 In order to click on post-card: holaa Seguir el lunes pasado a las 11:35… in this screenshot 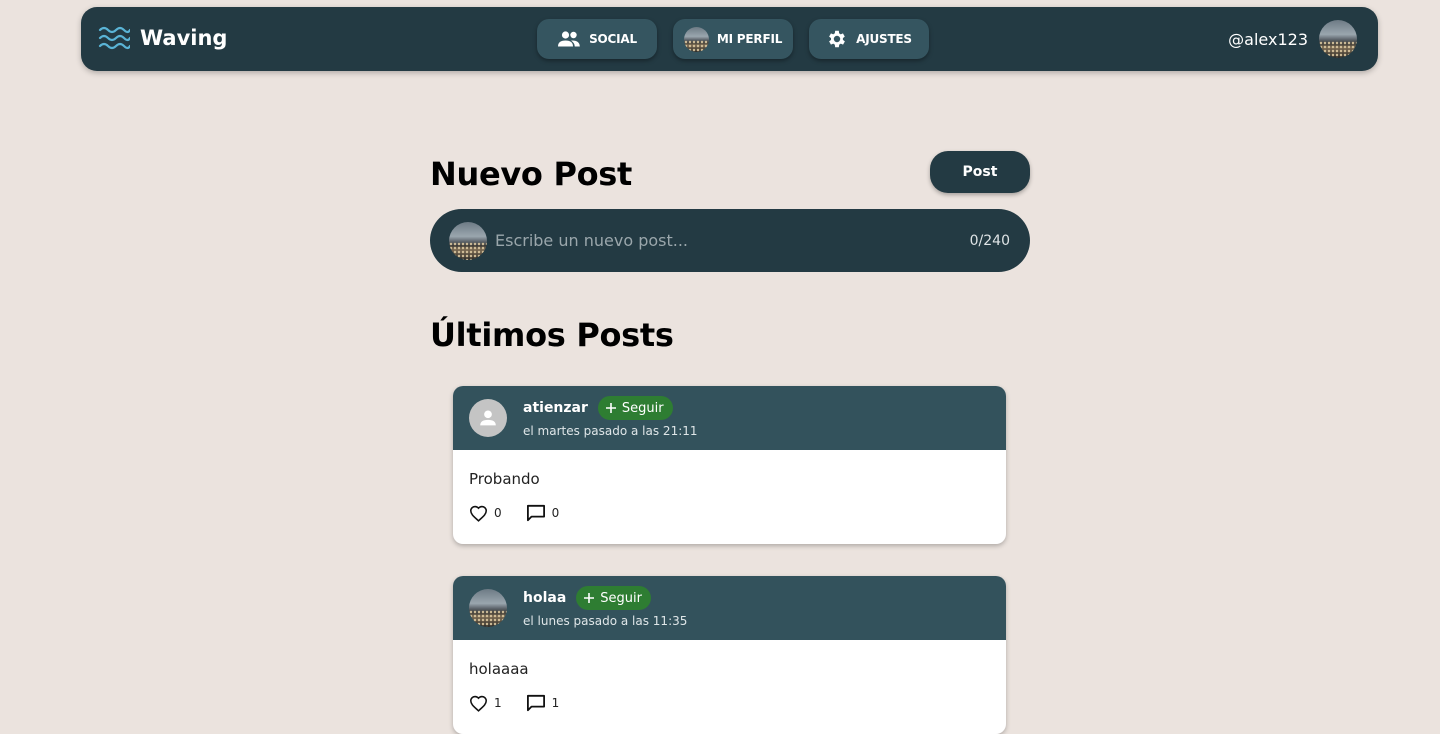, I will do `click(729, 655)`.